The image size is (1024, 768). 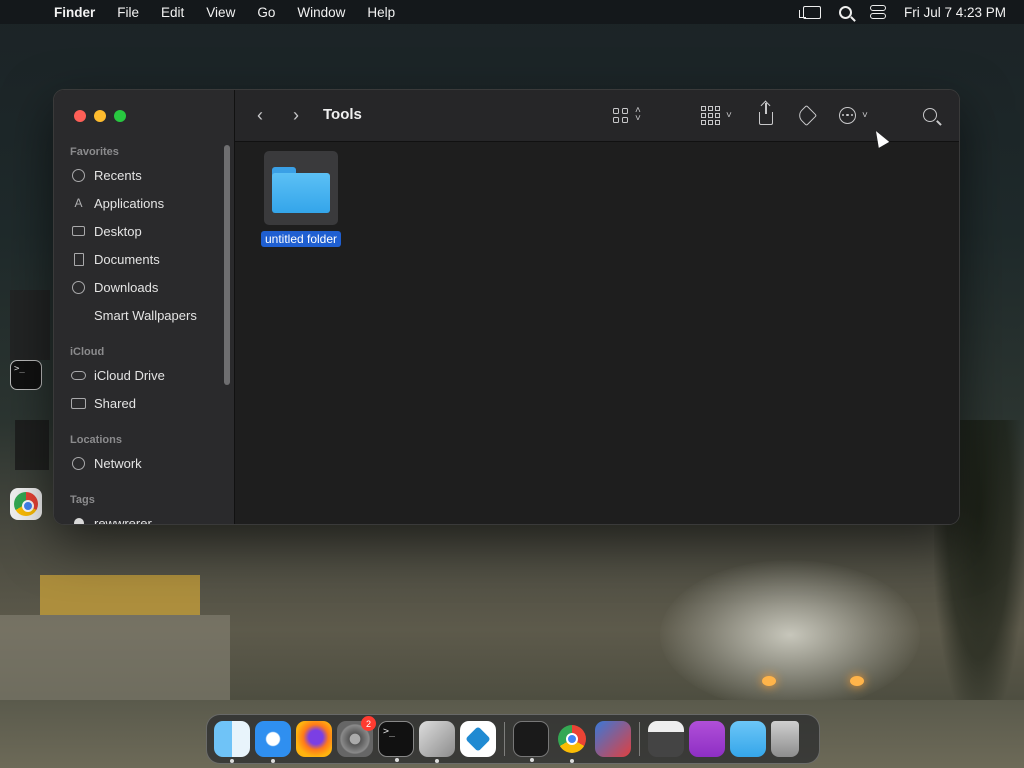 I want to click on share-button, so click(x=766, y=114).